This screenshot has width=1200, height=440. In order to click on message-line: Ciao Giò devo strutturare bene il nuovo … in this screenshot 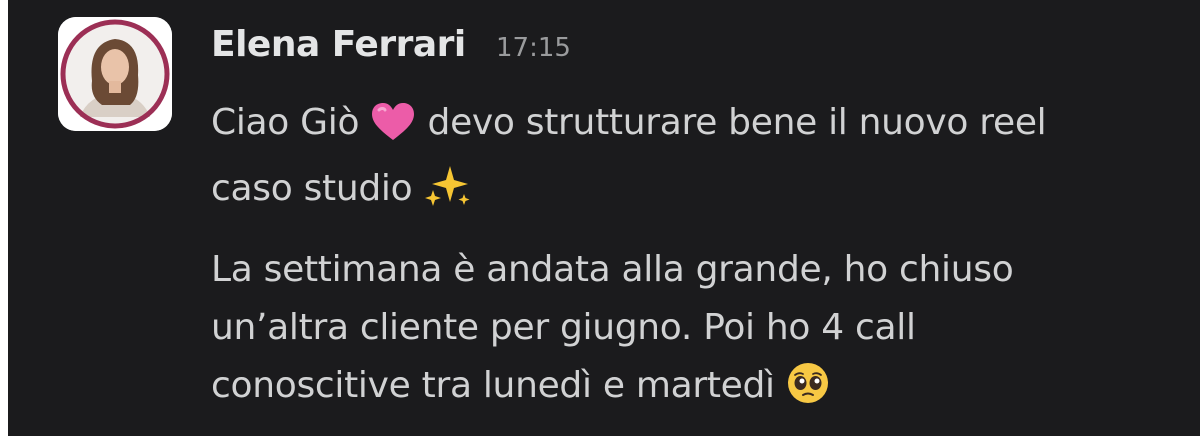, I will do `click(629, 127)`.